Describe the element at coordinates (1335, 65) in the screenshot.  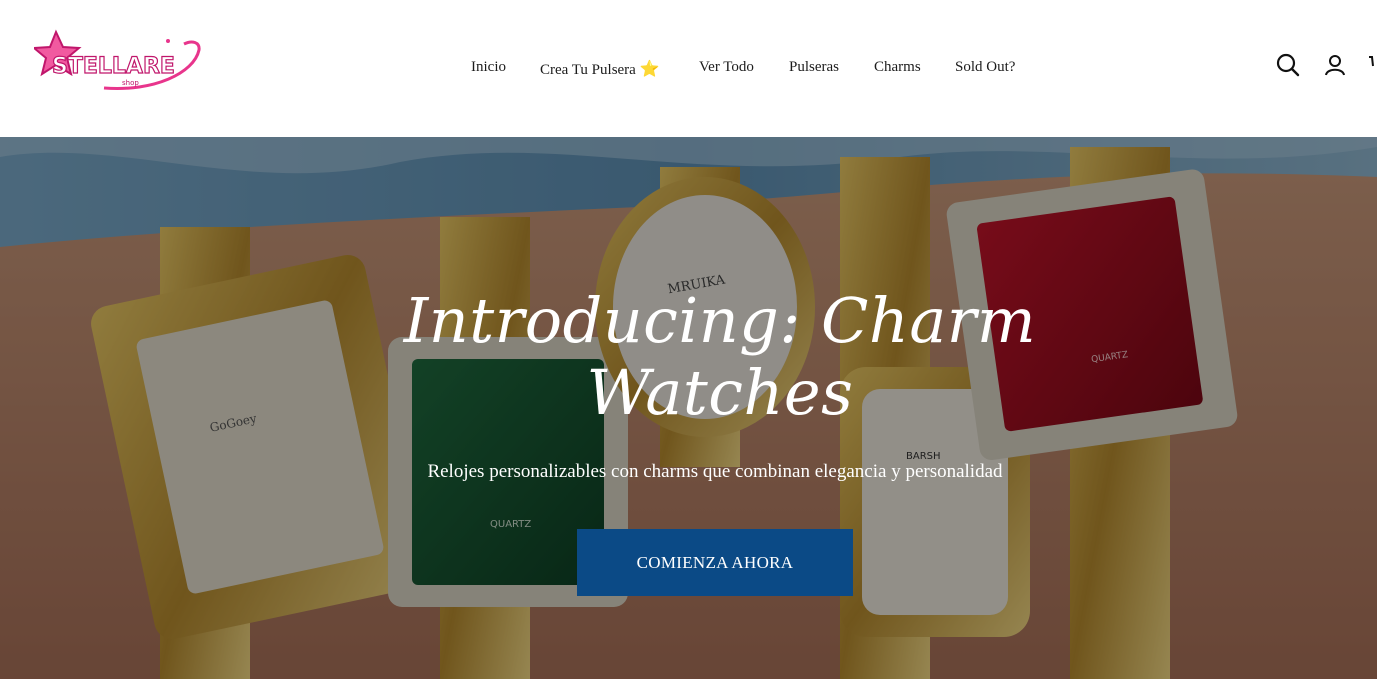
I see `account-icon` at that location.